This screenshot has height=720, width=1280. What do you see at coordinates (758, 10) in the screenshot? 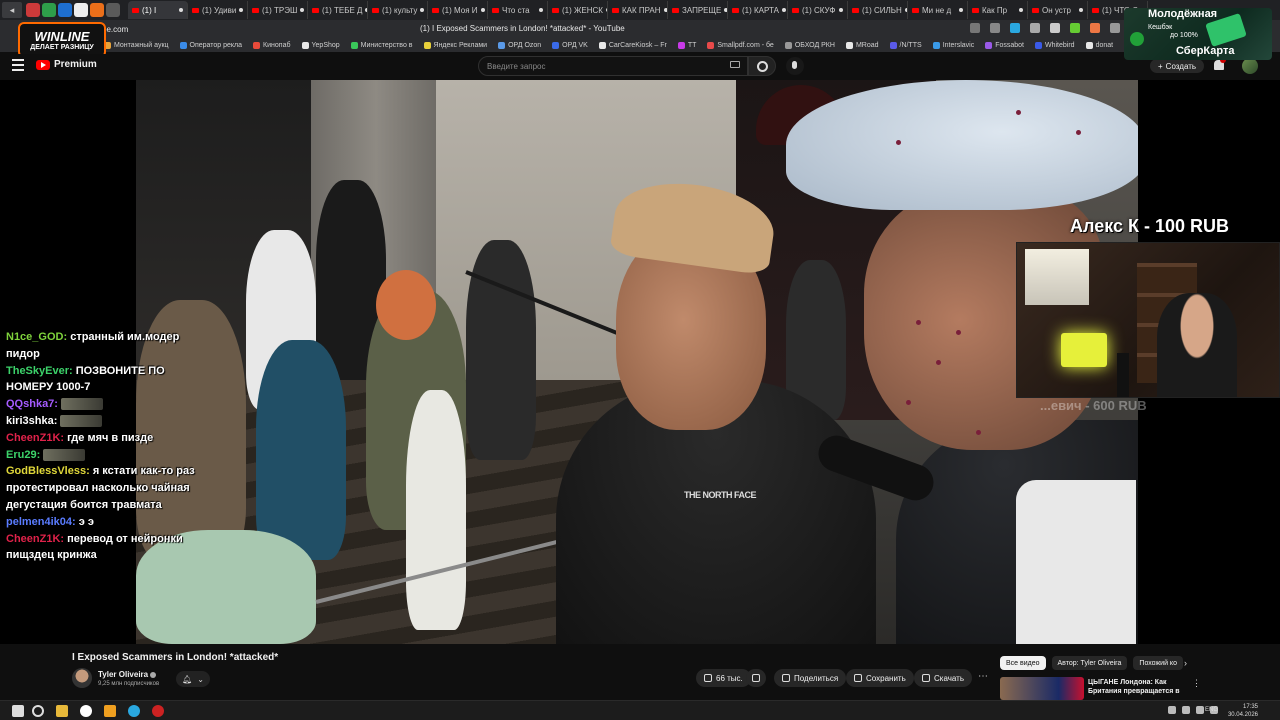
I see `browser-tab: (1) КАРТА` at bounding box center [758, 10].